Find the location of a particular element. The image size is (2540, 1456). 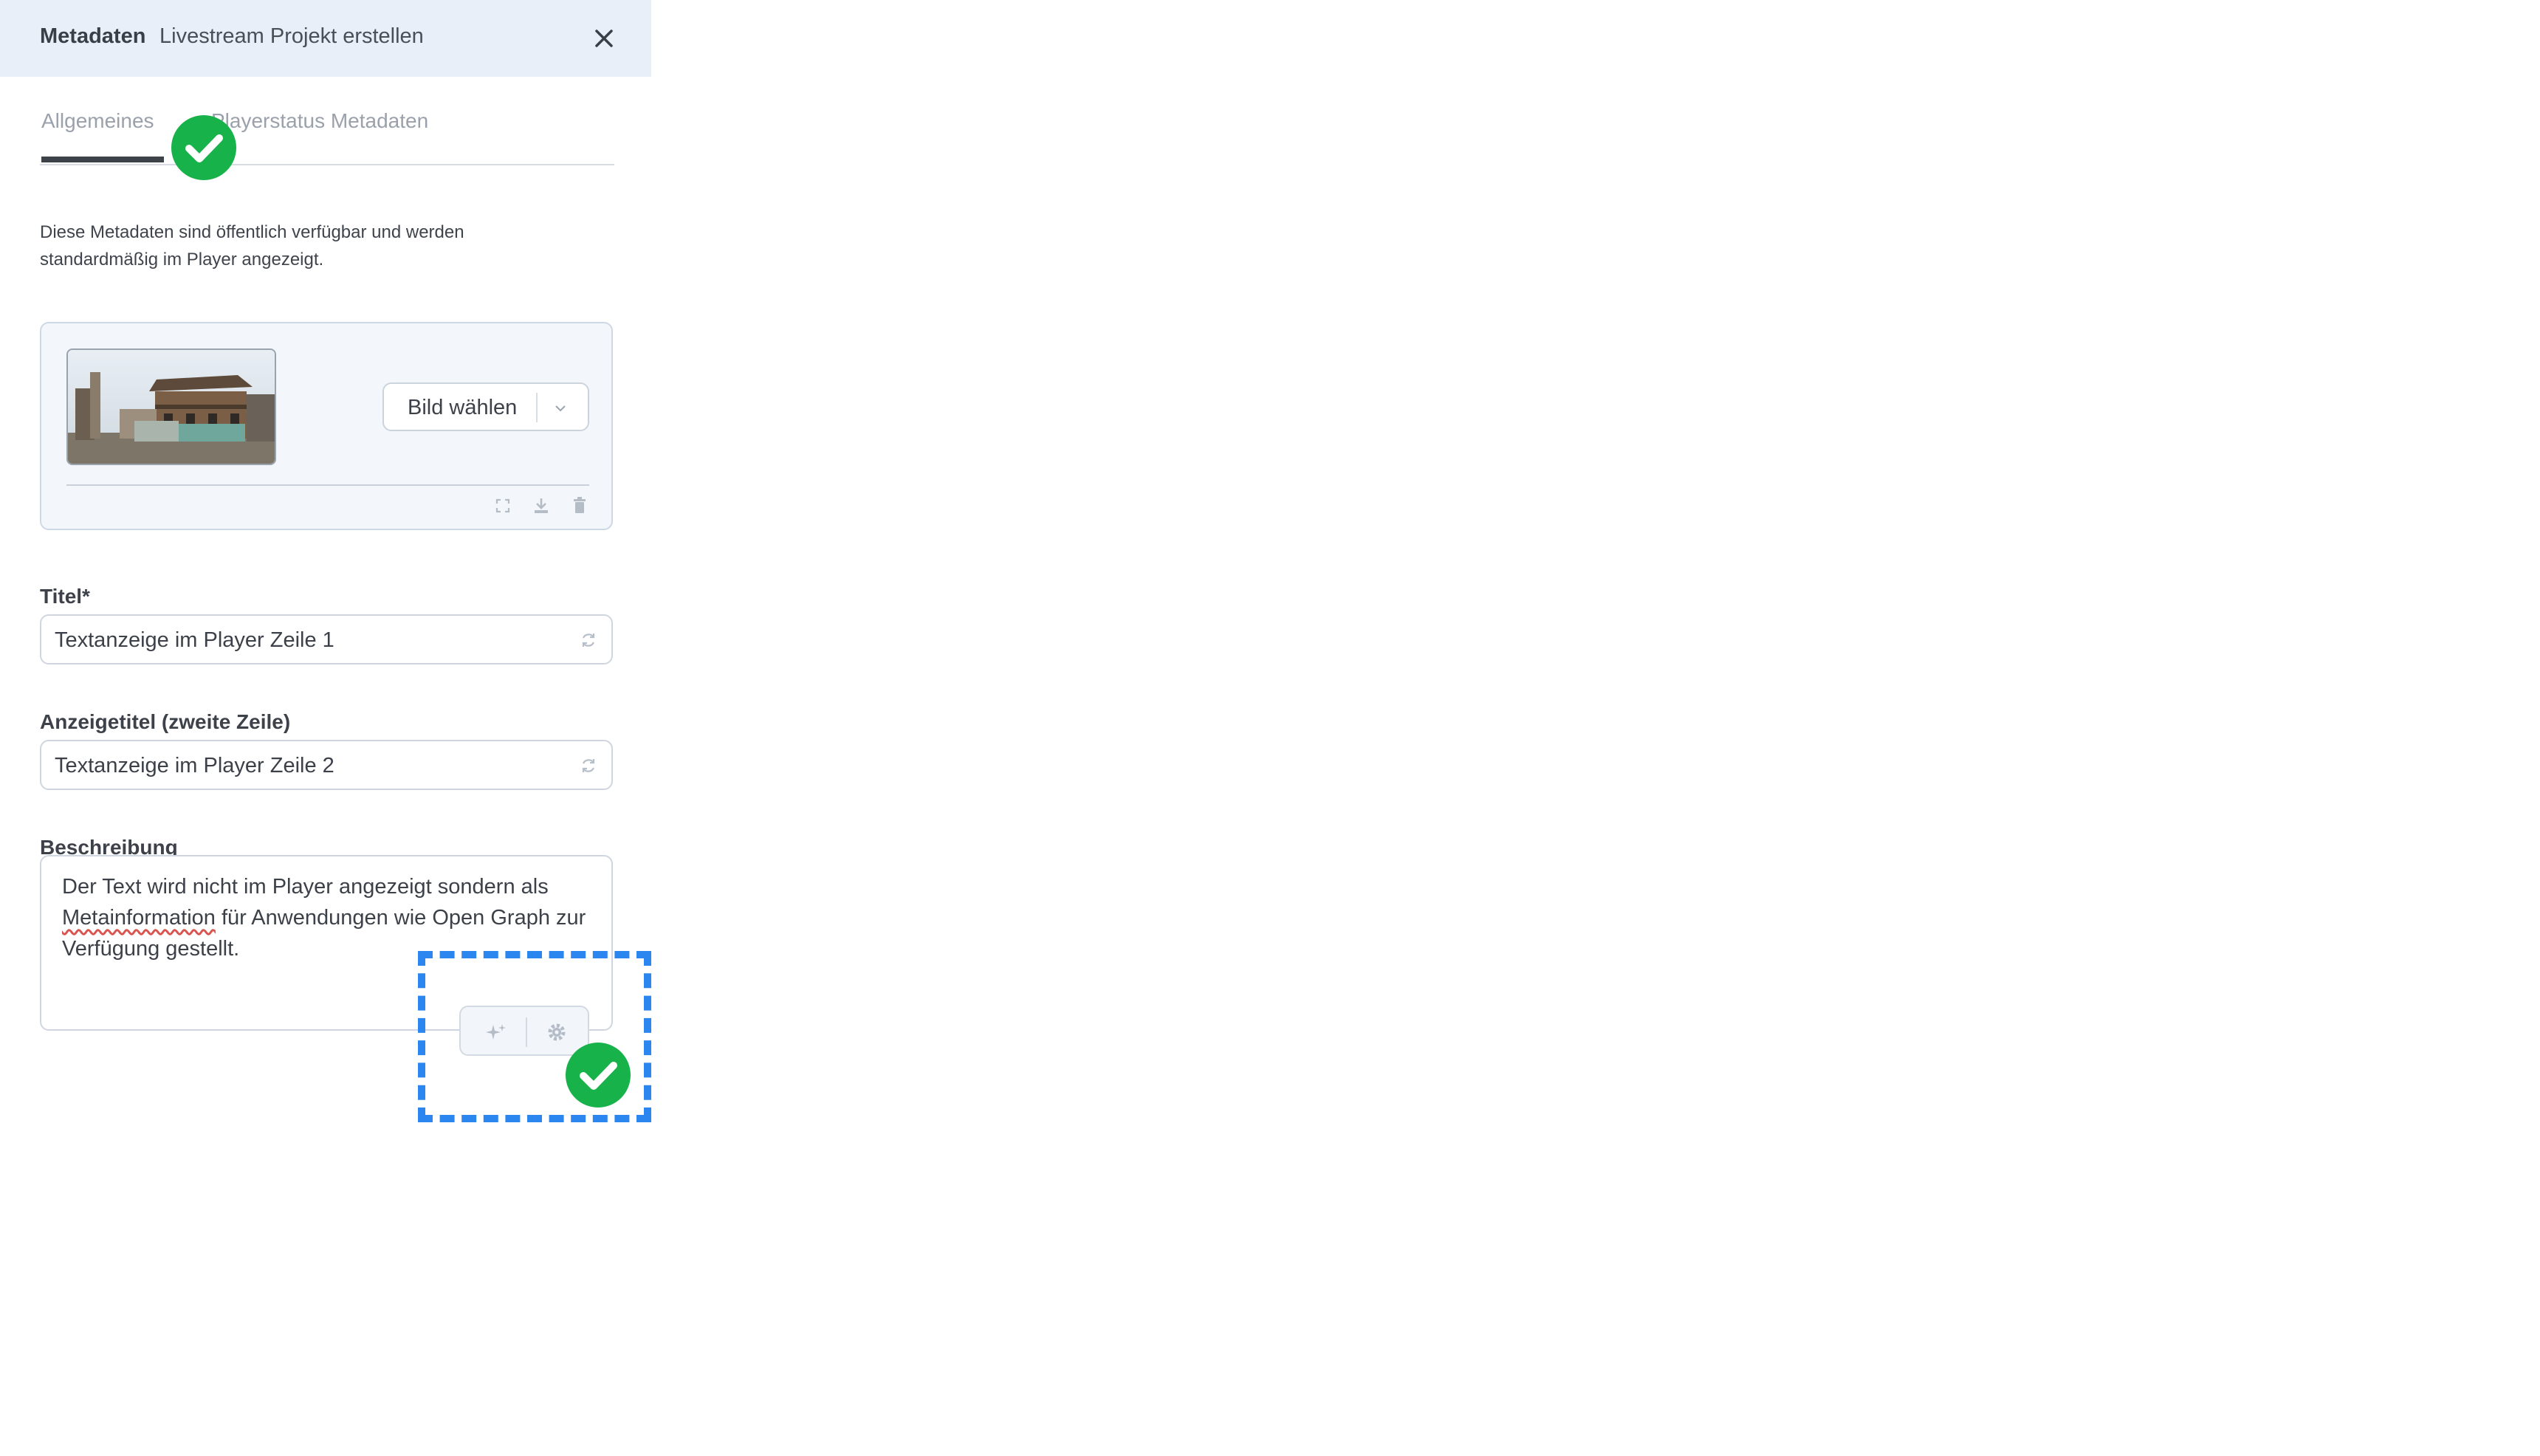

tab-bar: Allgemeines Playerstatus Metadaten is located at coordinates (327, 136).